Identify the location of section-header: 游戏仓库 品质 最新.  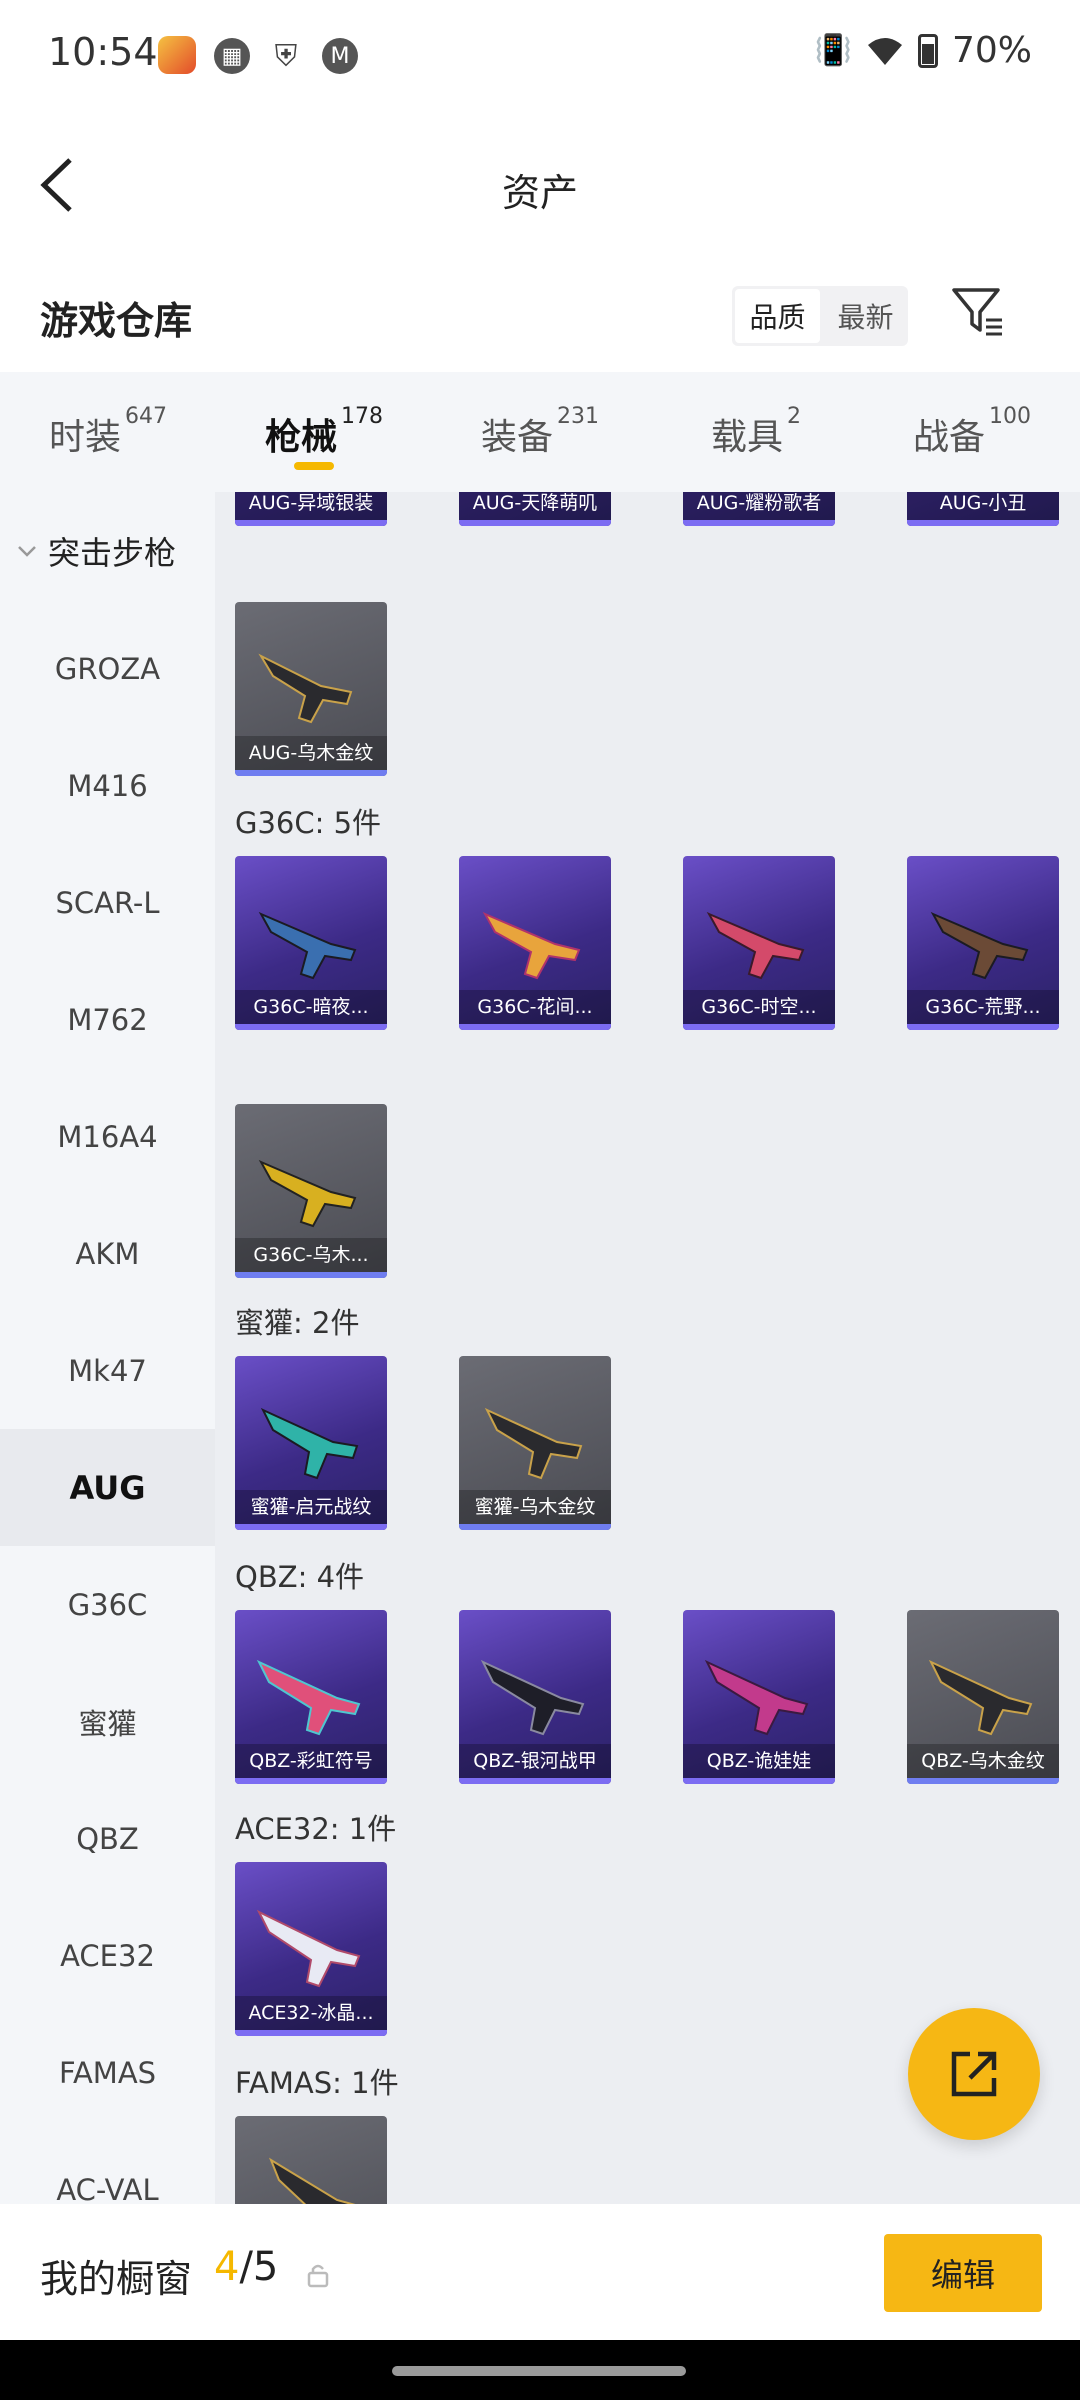
(540, 316).